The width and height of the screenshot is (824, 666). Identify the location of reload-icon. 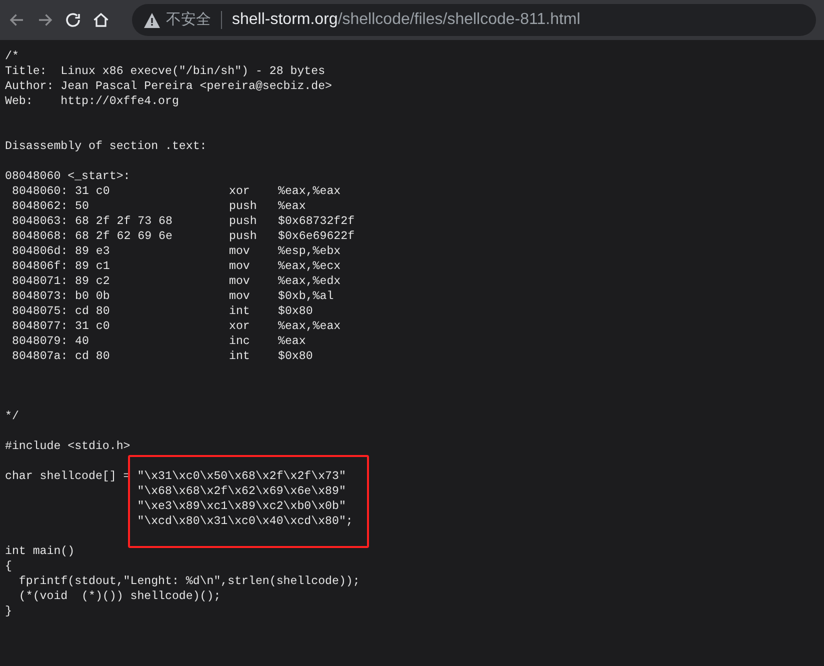
(73, 20).